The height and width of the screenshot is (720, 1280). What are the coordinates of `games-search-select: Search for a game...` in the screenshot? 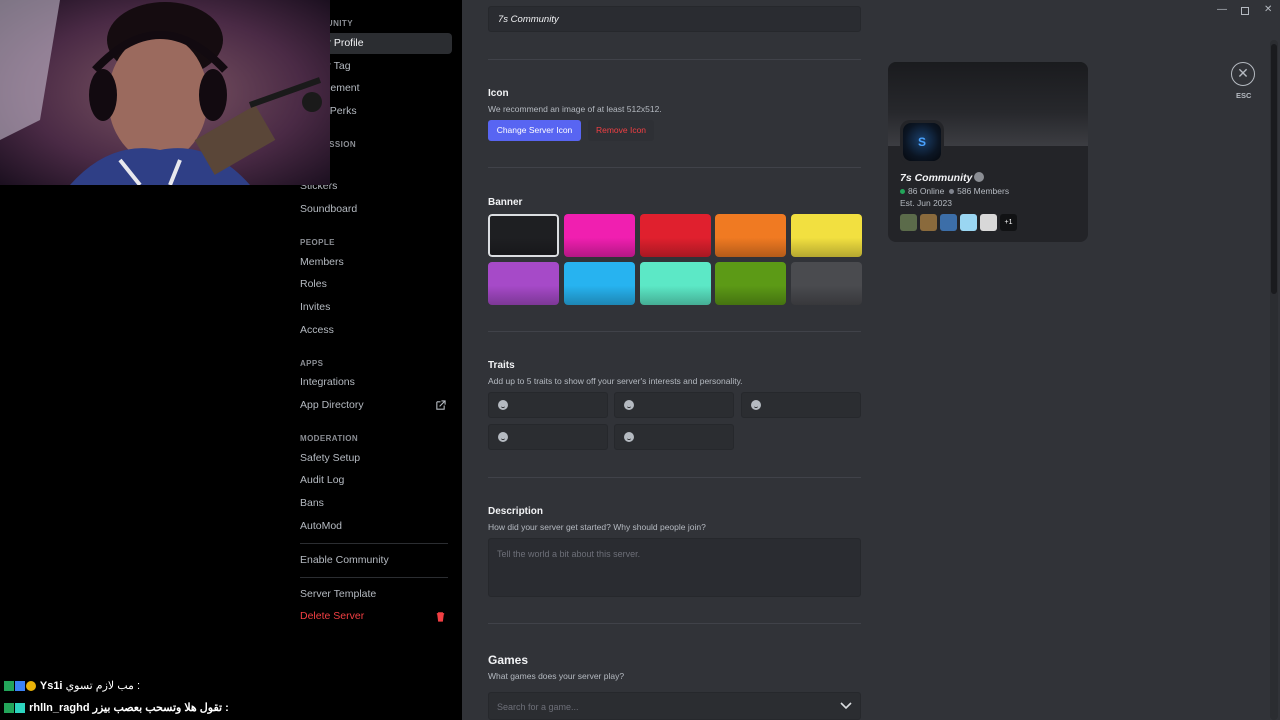 It's located at (674, 706).